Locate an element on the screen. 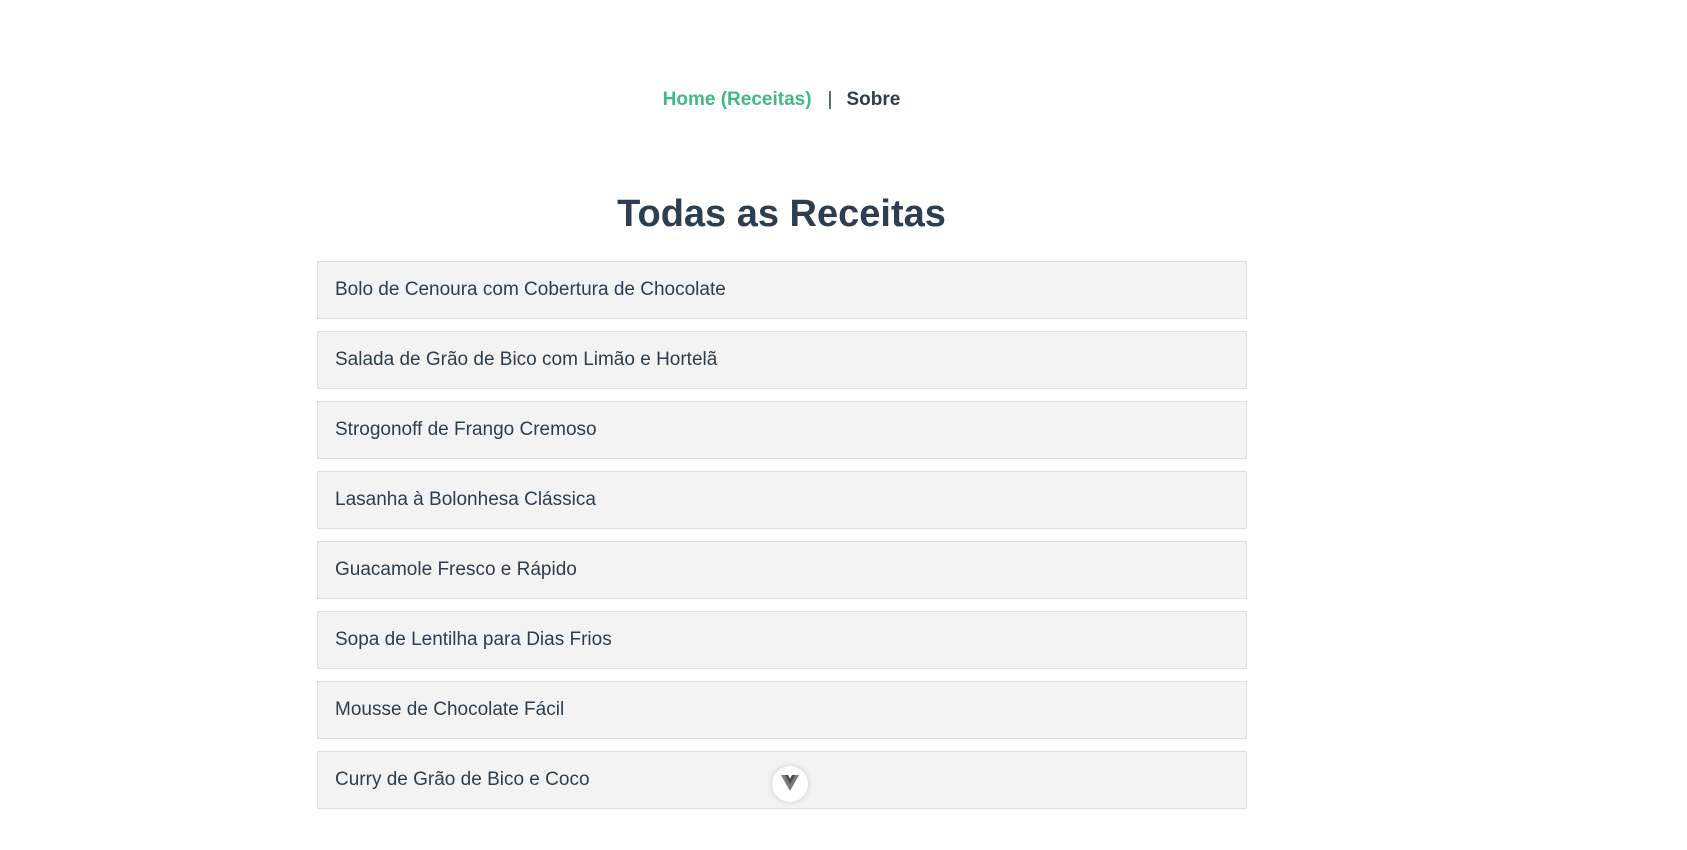  vue-logo-icon is located at coordinates (790, 783).